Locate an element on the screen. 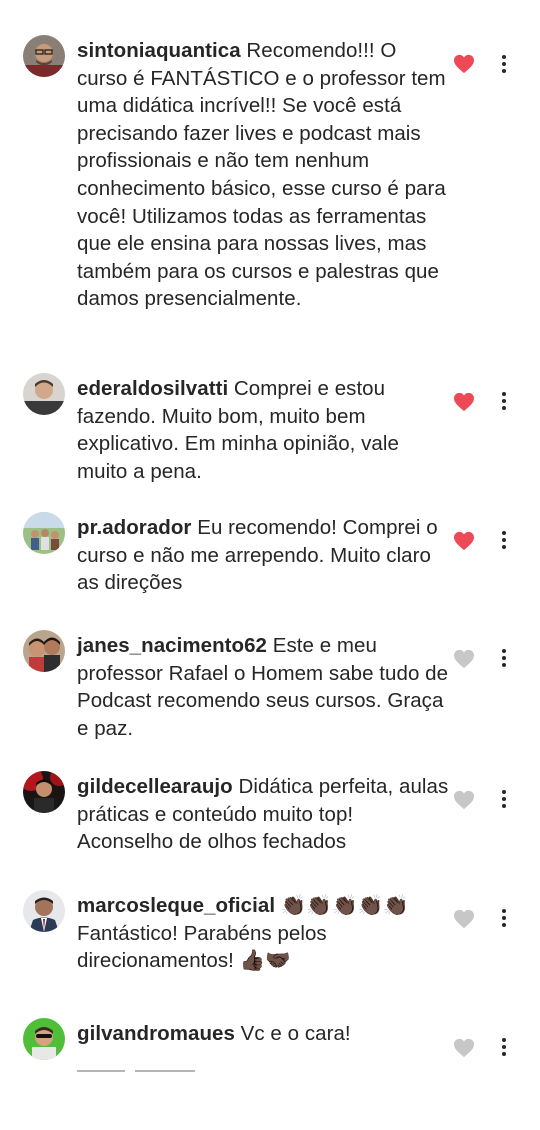 The height and width of the screenshot is (1130, 540). username-link: marcosleque_oficial is located at coordinates (176, 905).